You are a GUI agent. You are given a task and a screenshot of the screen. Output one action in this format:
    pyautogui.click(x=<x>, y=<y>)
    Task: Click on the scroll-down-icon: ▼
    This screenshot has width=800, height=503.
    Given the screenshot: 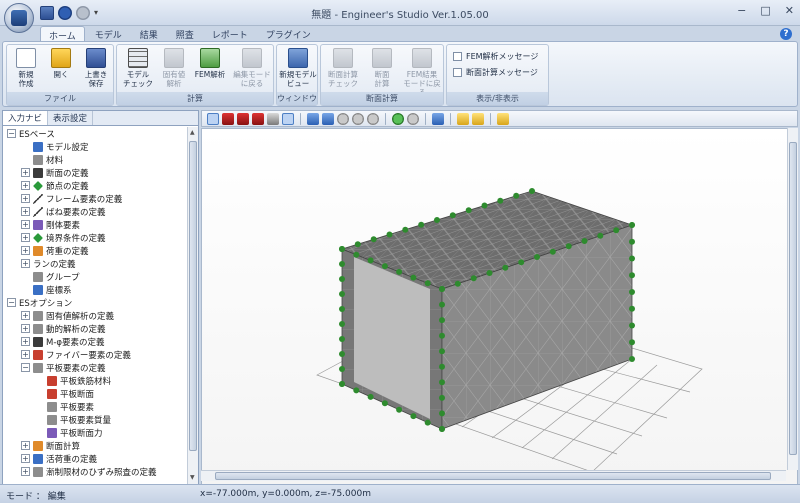 What is the action you would take?
    pyautogui.click(x=193, y=478)
    